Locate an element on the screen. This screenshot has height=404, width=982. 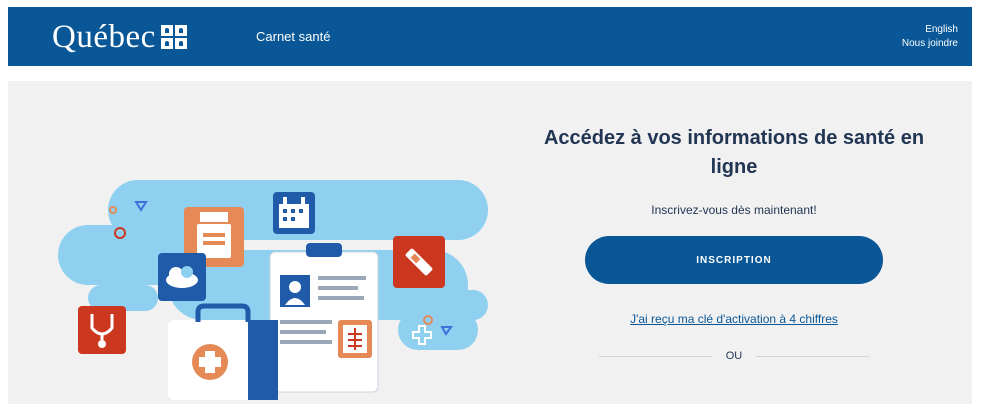
language-link: English is located at coordinates (930, 30).